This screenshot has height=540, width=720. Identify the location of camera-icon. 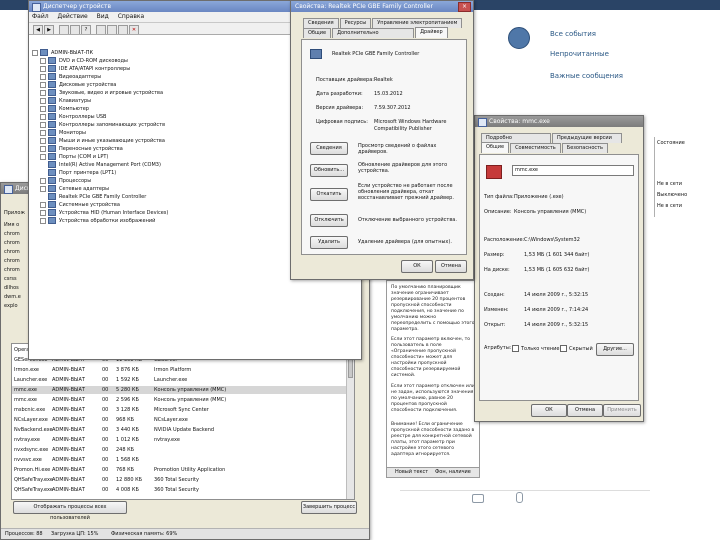
(478, 498).